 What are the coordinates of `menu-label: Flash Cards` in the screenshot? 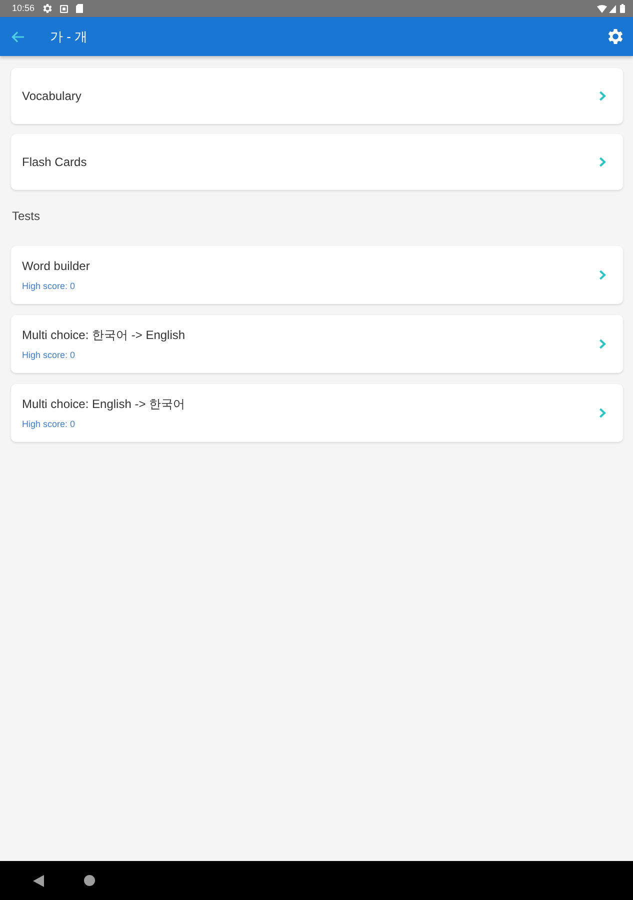 It's located at (54, 162).